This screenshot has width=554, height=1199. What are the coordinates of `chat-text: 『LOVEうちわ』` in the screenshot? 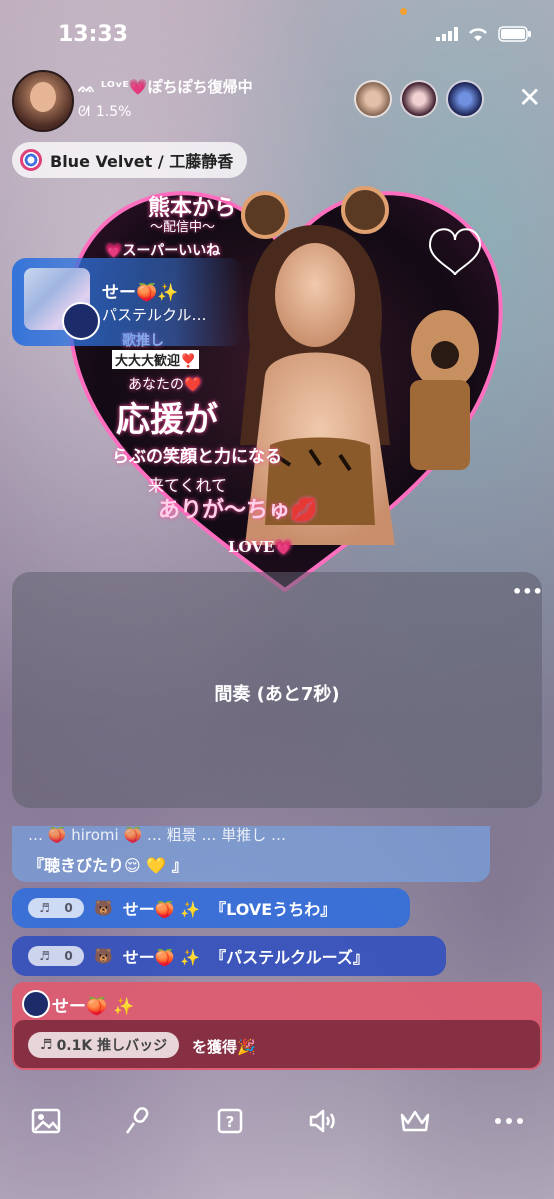 It's located at (273, 909).